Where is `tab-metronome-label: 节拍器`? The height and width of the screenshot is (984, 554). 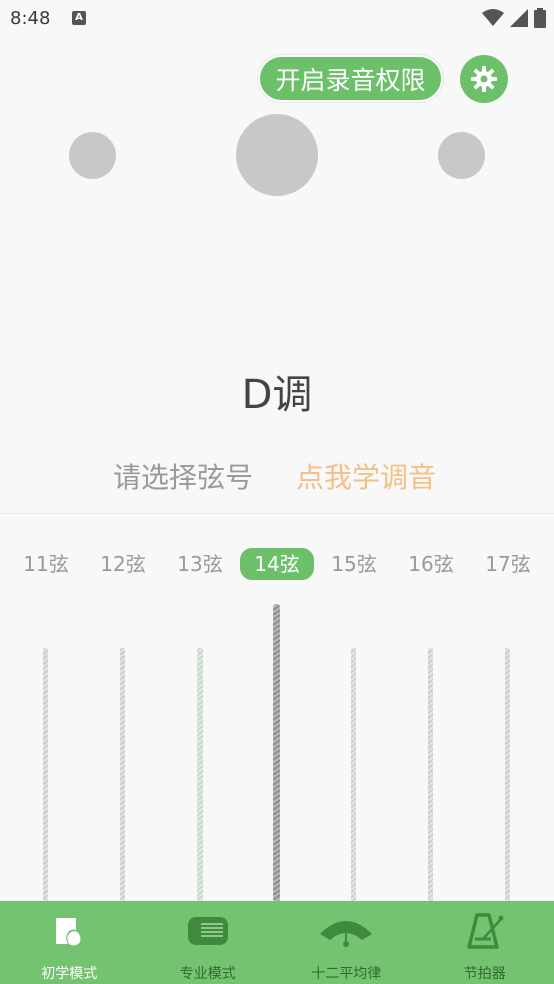 tab-metronome-label: 节拍器 is located at coordinates (484, 974).